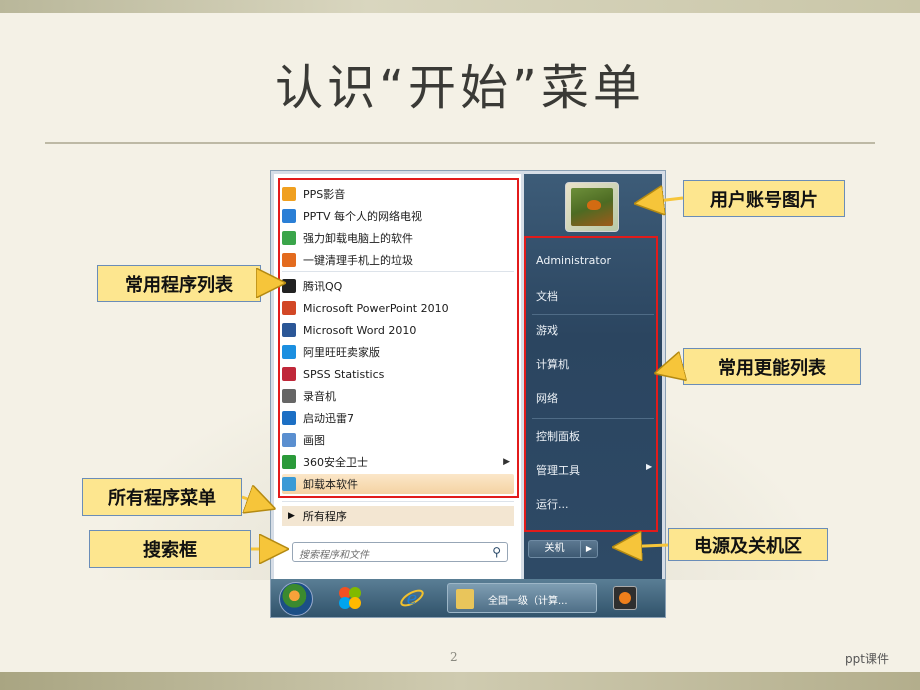 Image resolution: width=920 pixels, height=690 pixels. Describe the element at coordinates (350, 598) in the screenshot. I see `windows-logo-icon` at that location.